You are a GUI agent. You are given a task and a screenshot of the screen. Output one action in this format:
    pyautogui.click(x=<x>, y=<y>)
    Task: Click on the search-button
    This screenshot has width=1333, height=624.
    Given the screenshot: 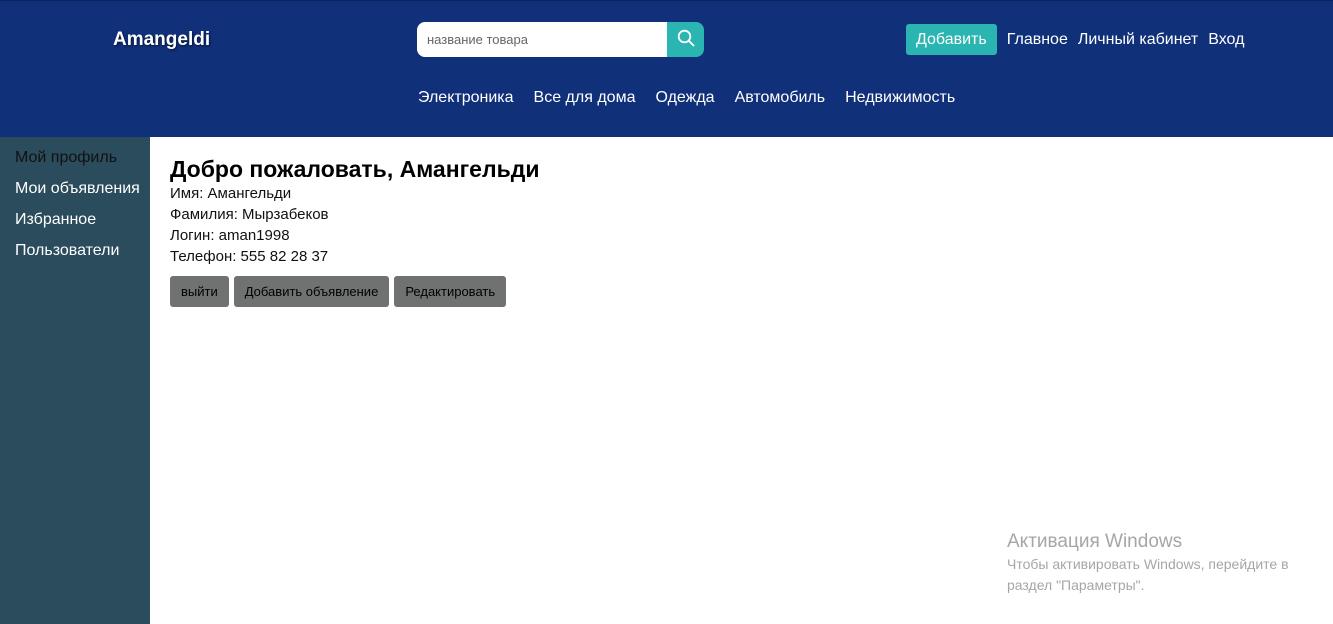 What is the action you would take?
    pyautogui.click(x=685, y=39)
    